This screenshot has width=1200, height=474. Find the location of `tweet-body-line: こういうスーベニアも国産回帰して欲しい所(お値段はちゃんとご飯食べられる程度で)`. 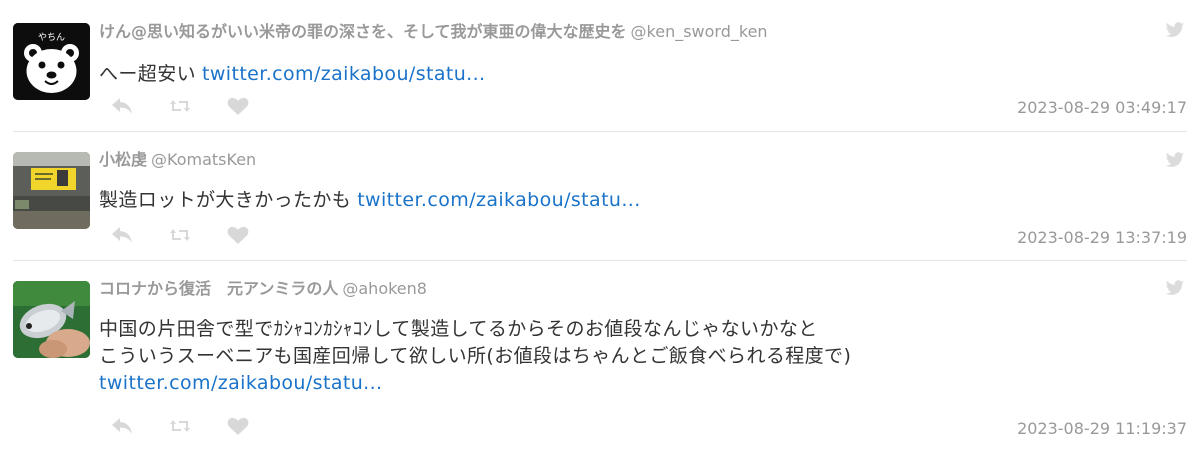

tweet-body-line: こういうスーベニアも国産回帰して欲しい所(お値段はちゃんとご飯食べられる程度で) is located at coordinates (475, 356).